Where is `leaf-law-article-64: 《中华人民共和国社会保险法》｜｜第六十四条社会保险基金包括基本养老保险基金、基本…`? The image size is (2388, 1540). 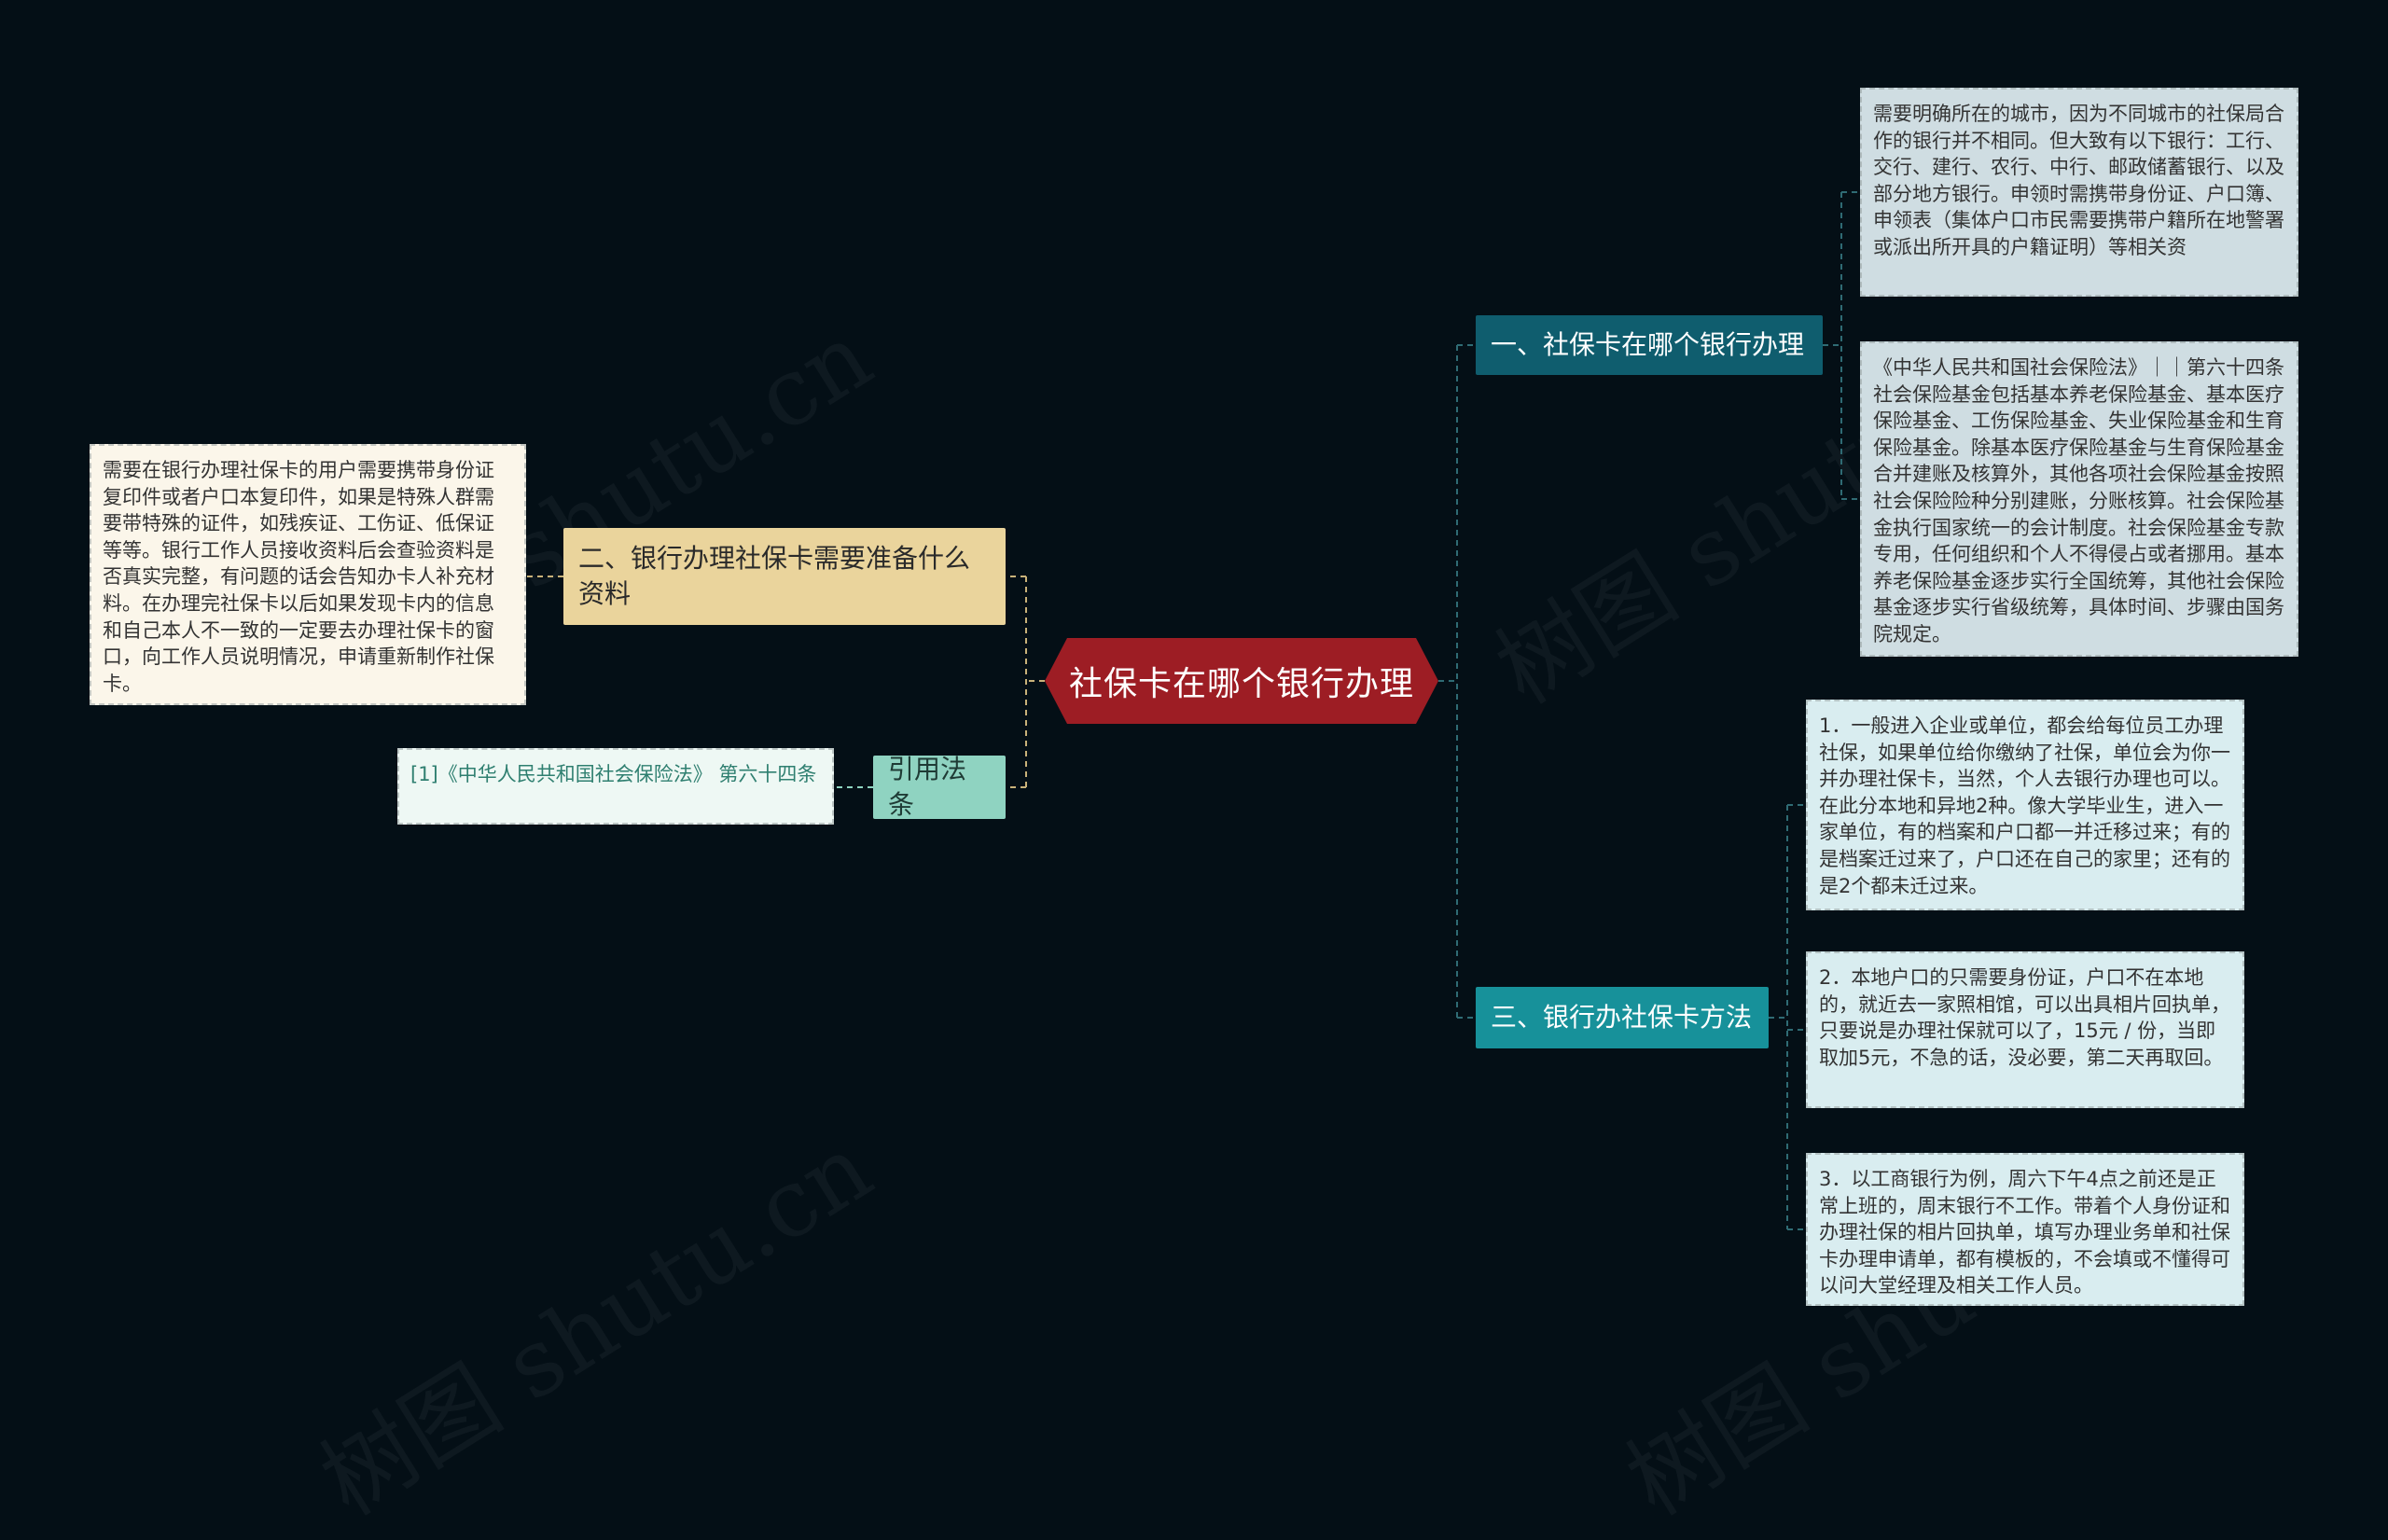
leaf-law-article-64: 《中华人民共和国社会保险法》｜｜第六十四条社会保险基金包括基本养老保险基金、基本… is located at coordinates (2079, 499).